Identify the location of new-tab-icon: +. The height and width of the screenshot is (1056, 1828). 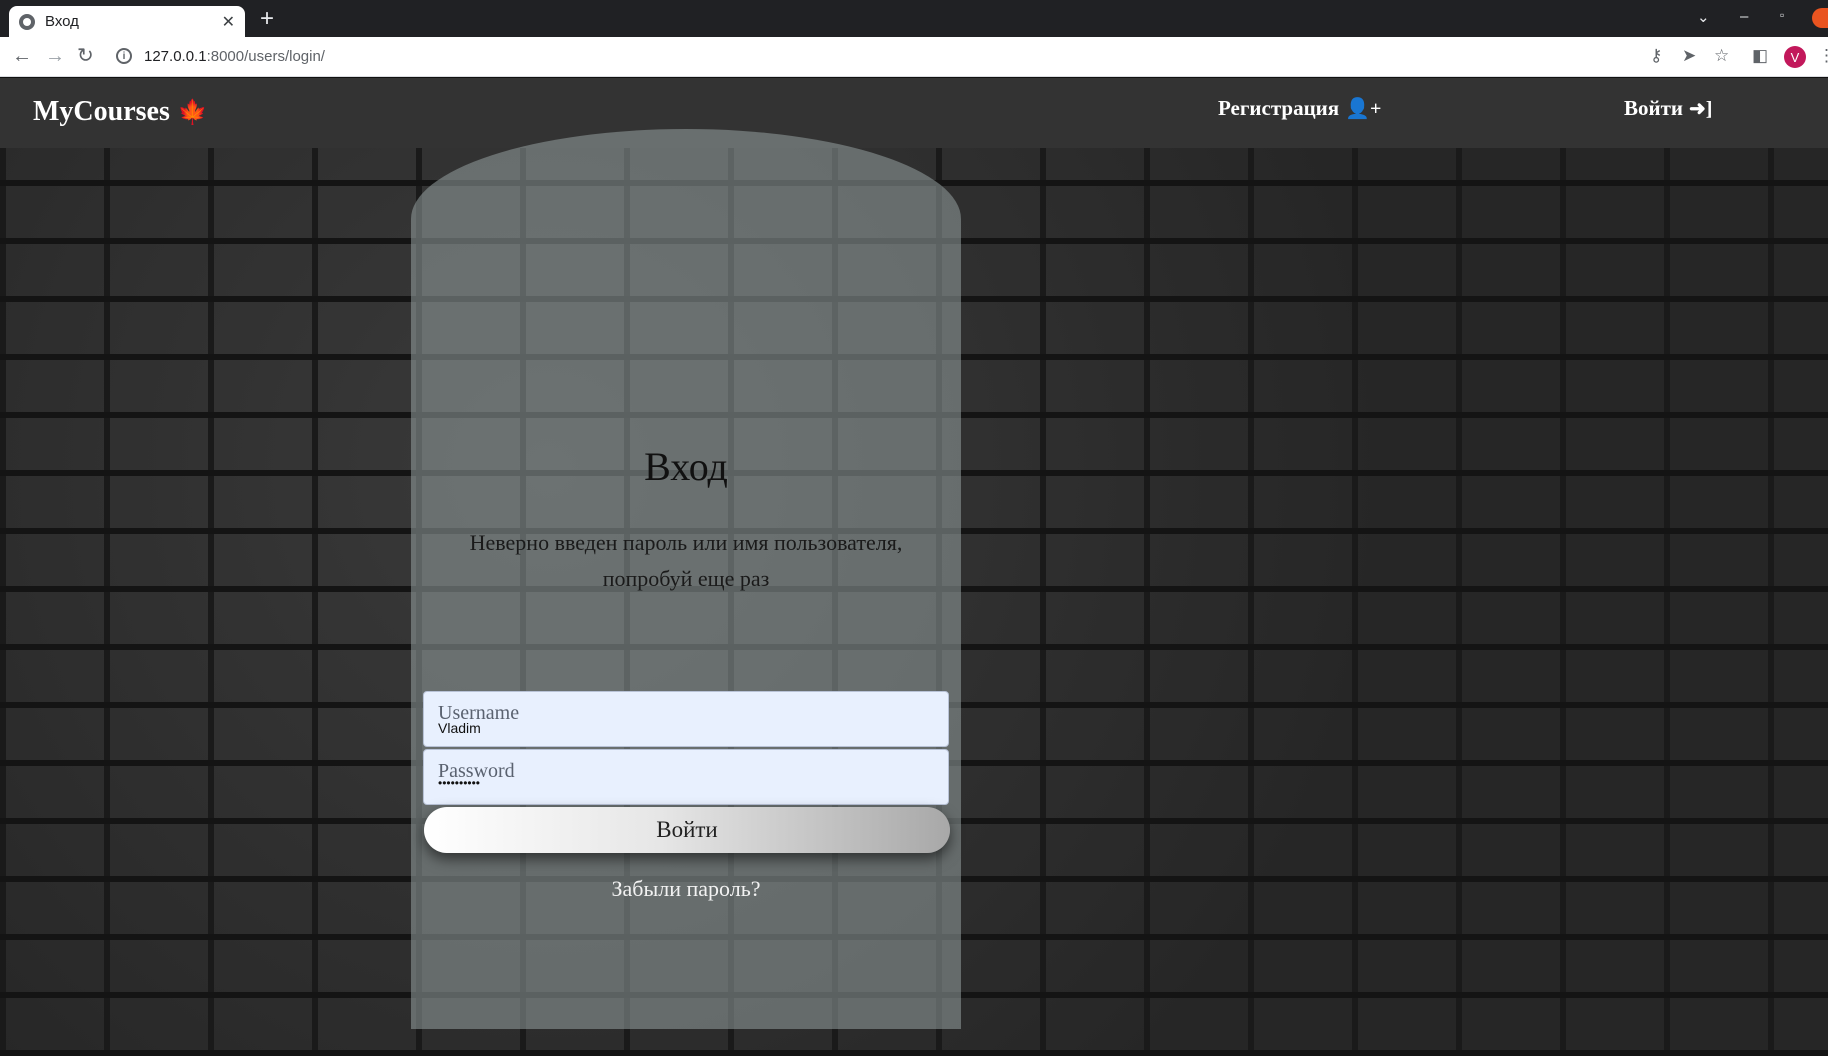
(267, 19).